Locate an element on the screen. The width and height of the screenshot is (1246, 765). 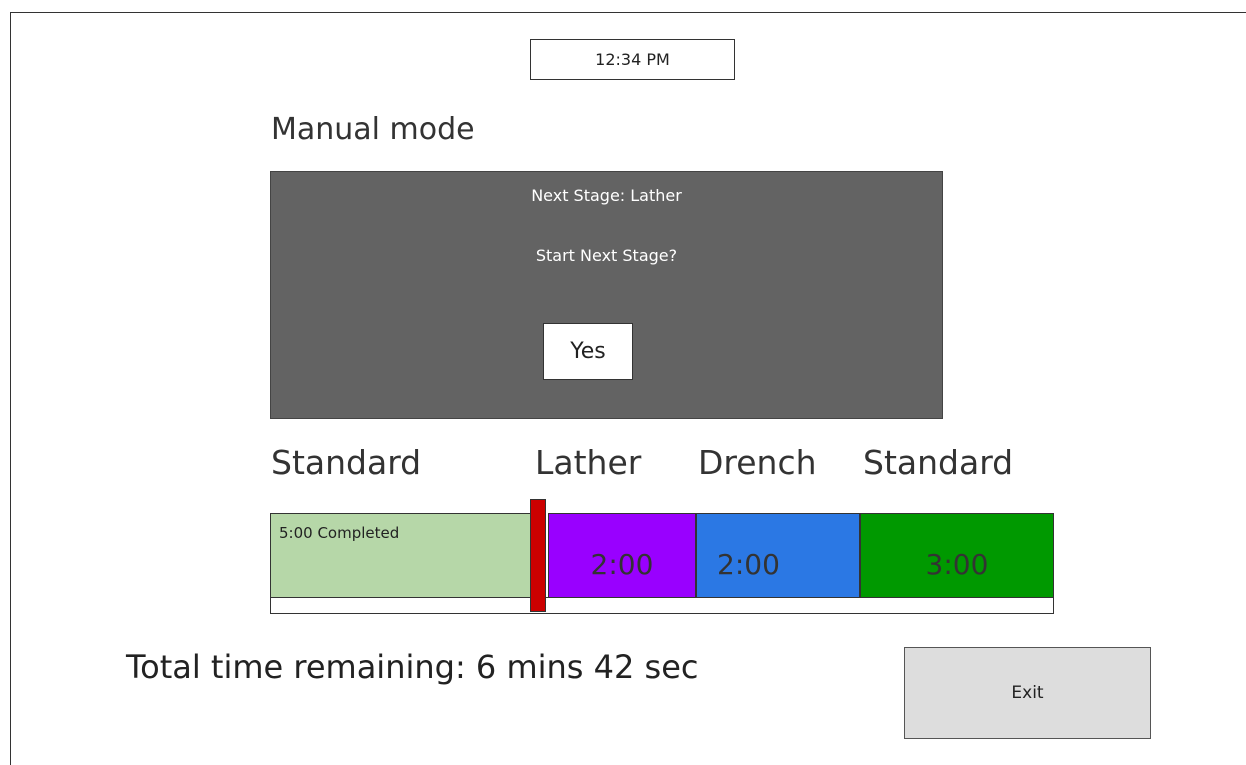
clock-display: 12:34 PM is located at coordinates (632, 59).